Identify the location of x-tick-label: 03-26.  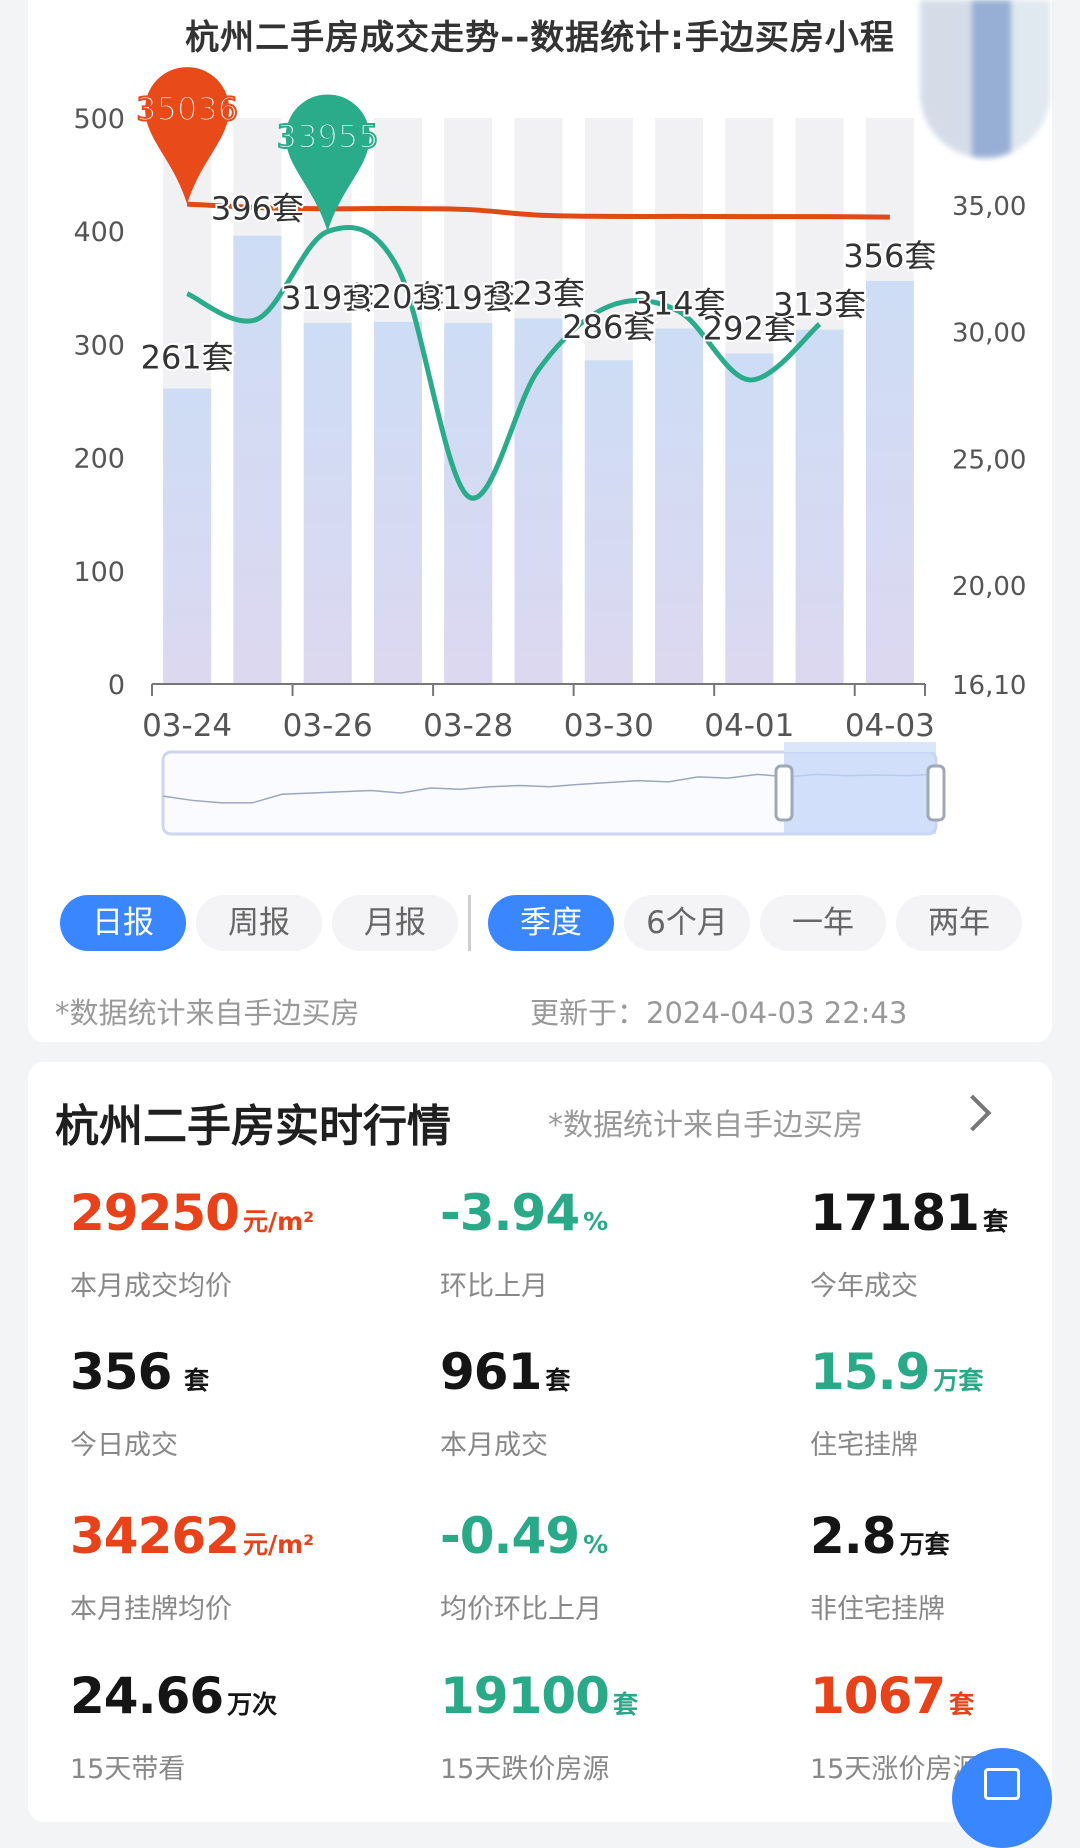
(328, 726).